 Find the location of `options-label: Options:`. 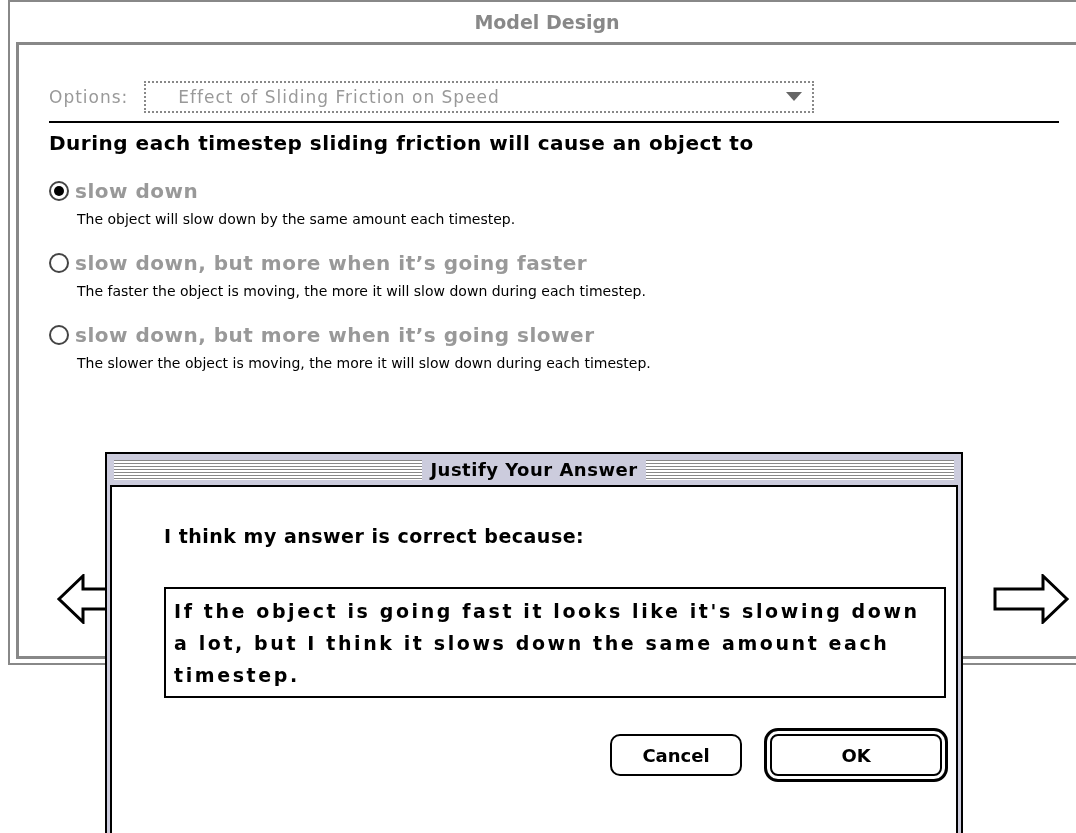

options-label: Options: is located at coordinates (89, 97).